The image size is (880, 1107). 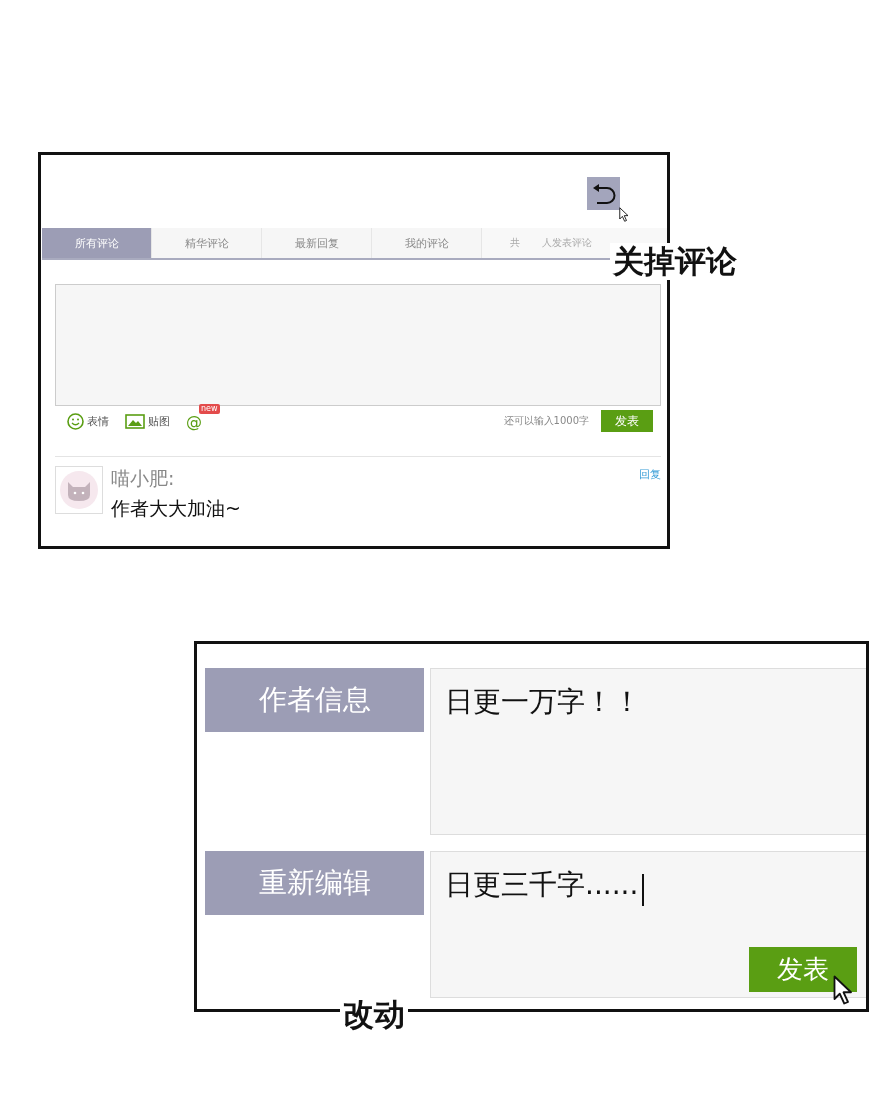 What do you see at coordinates (176, 508) in the screenshot?
I see `comment-text: 作者大大加油~` at bounding box center [176, 508].